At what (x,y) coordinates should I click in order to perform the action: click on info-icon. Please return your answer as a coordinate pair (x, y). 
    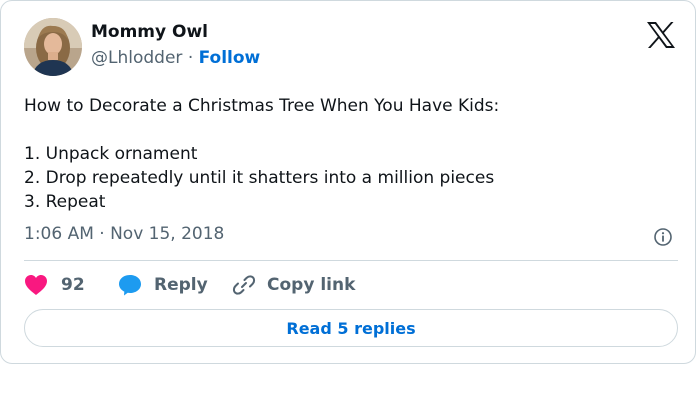
    Looking at the image, I should click on (663, 237).